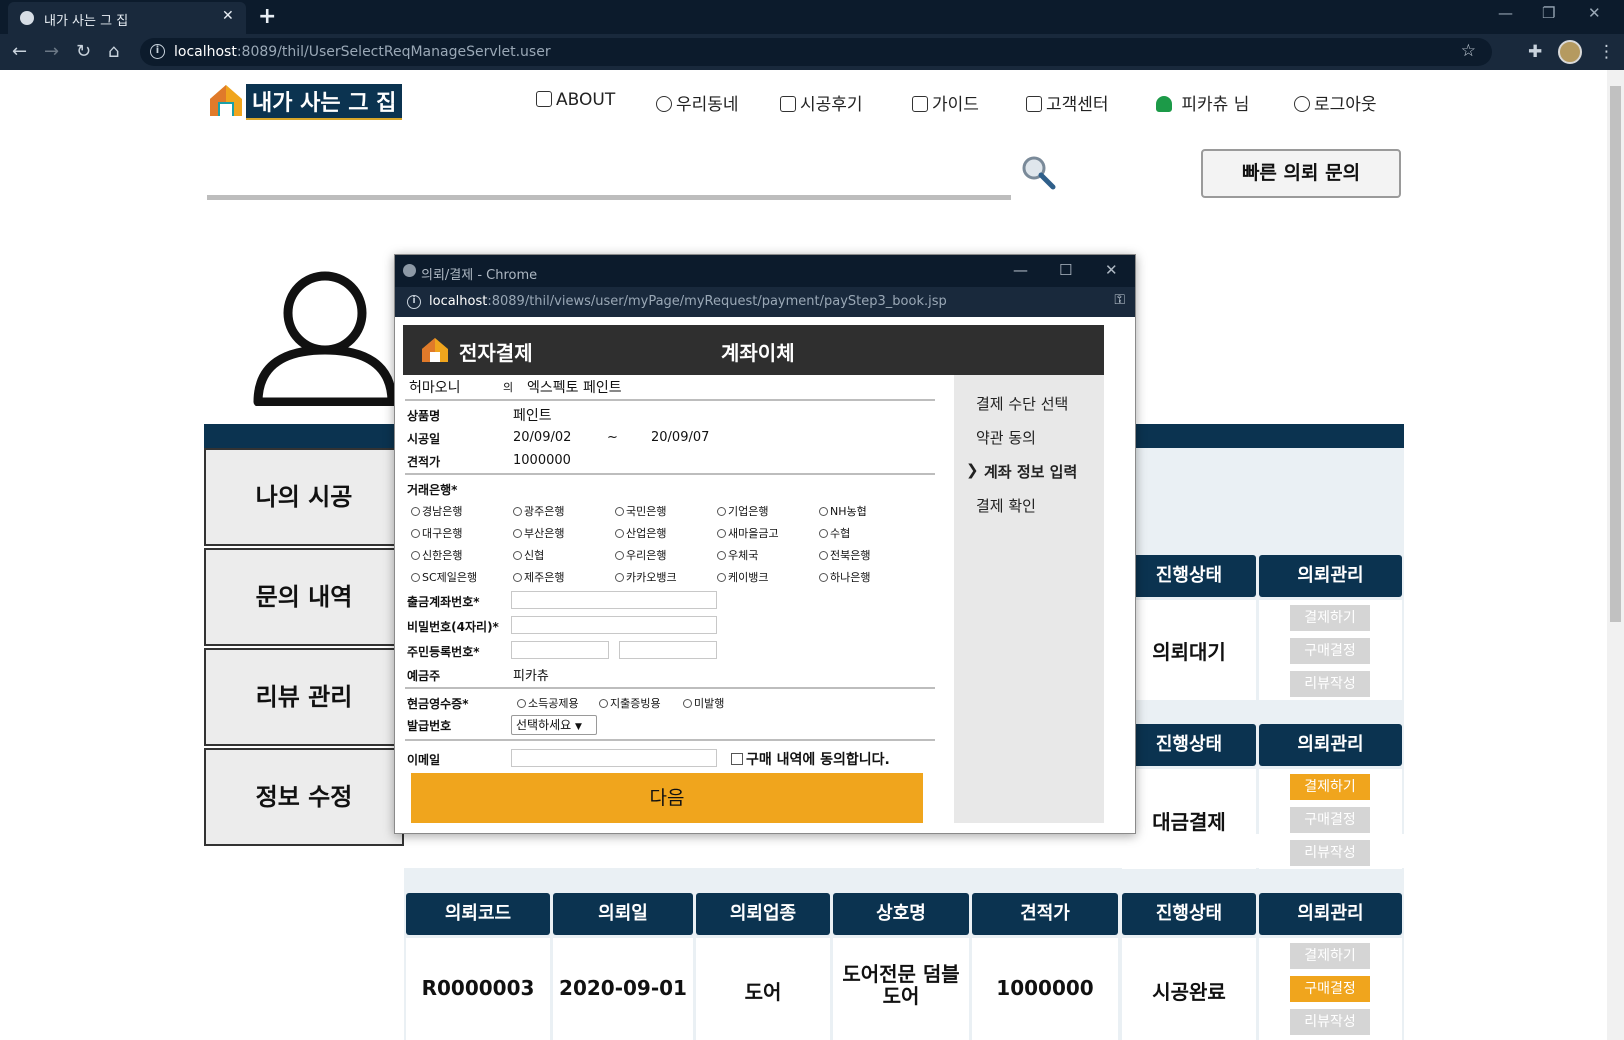  I want to click on sidebar-item-edit-info: 정보 수정, so click(304, 797).